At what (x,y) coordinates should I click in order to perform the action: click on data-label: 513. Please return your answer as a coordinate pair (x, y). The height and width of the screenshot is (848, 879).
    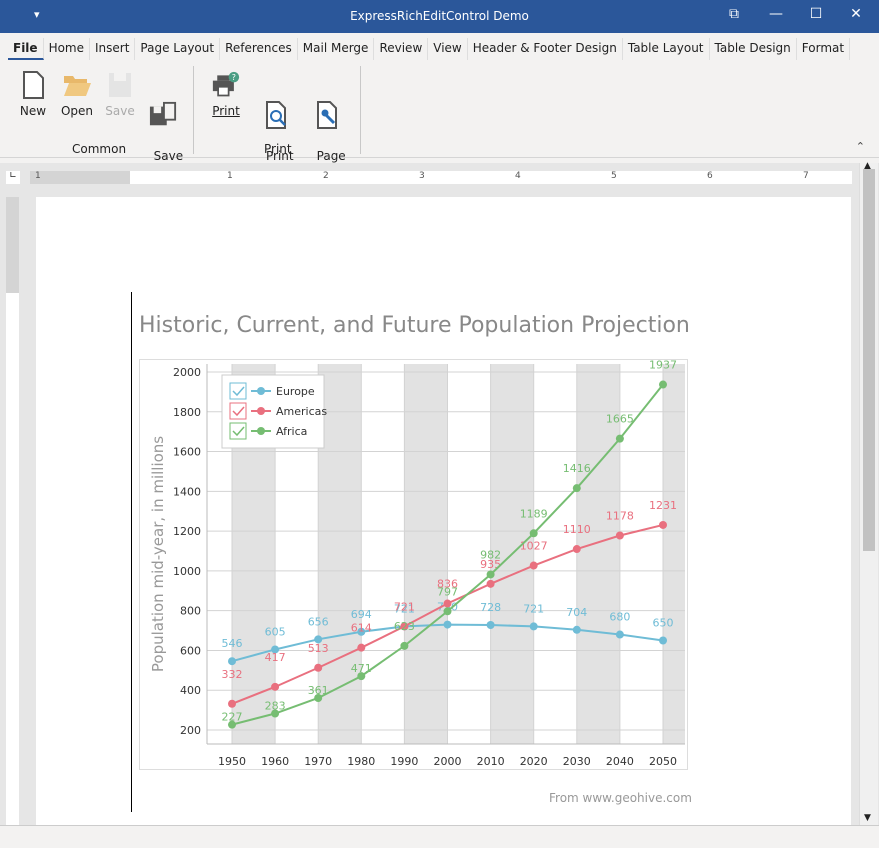
    Looking at the image, I should click on (318, 648).